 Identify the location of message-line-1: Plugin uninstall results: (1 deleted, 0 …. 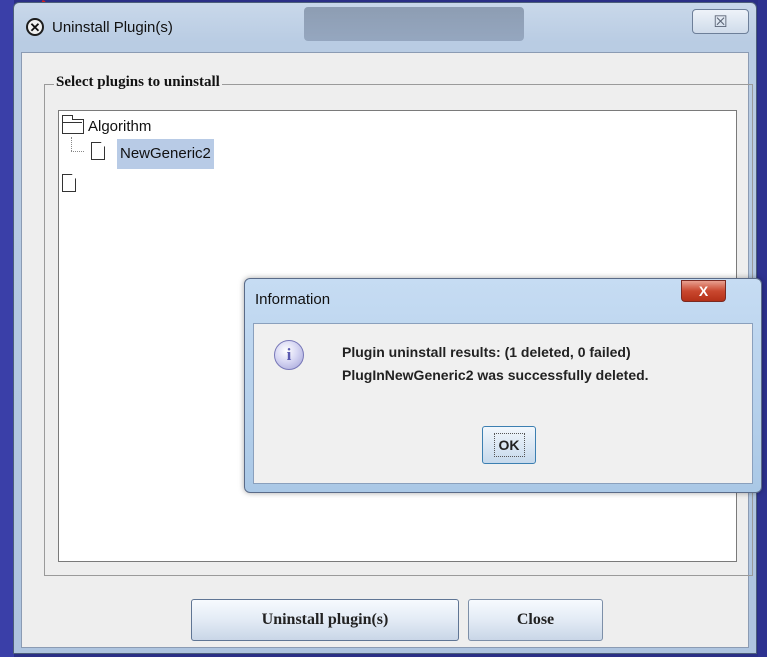
(486, 352).